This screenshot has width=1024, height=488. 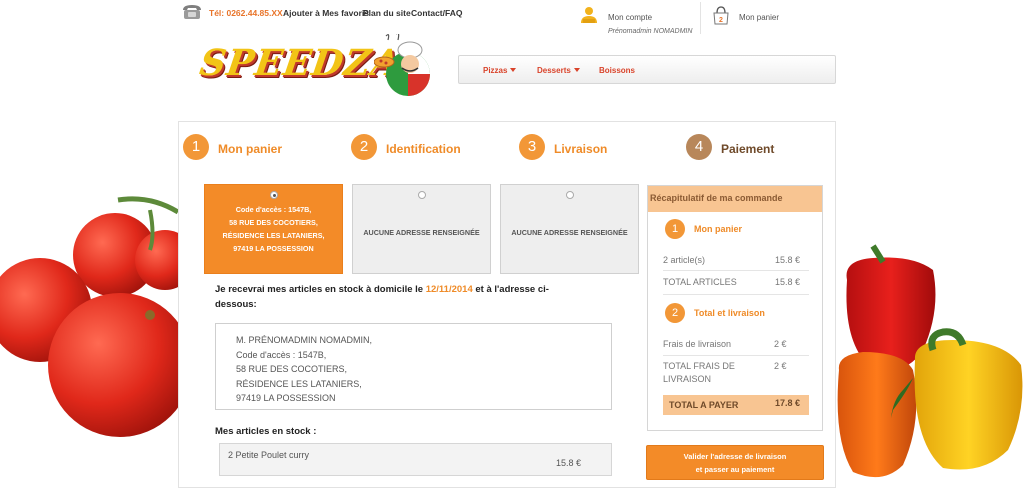 What do you see at coordinates (718, 229) in the screenshot?
I see `summary-section-title: Mon panier` at bounding box center [718, 229].